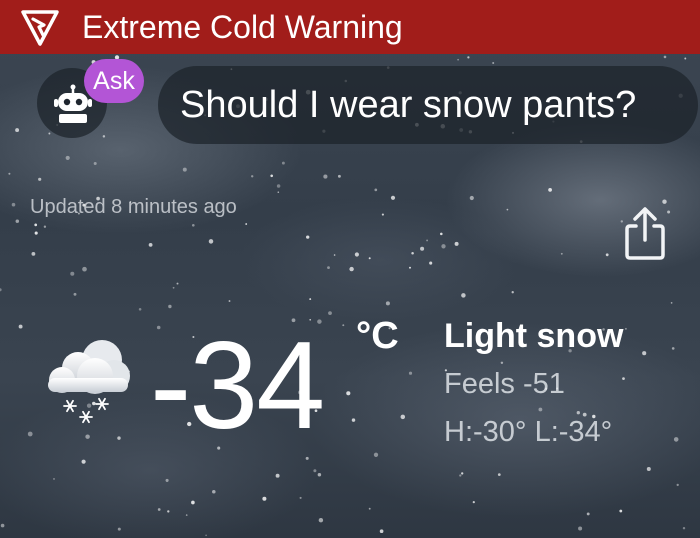 The image size is (700, 538). Describe the element at coordinates (534, 336) in the screenshot. I see `condition-label: Light snow` at that location.